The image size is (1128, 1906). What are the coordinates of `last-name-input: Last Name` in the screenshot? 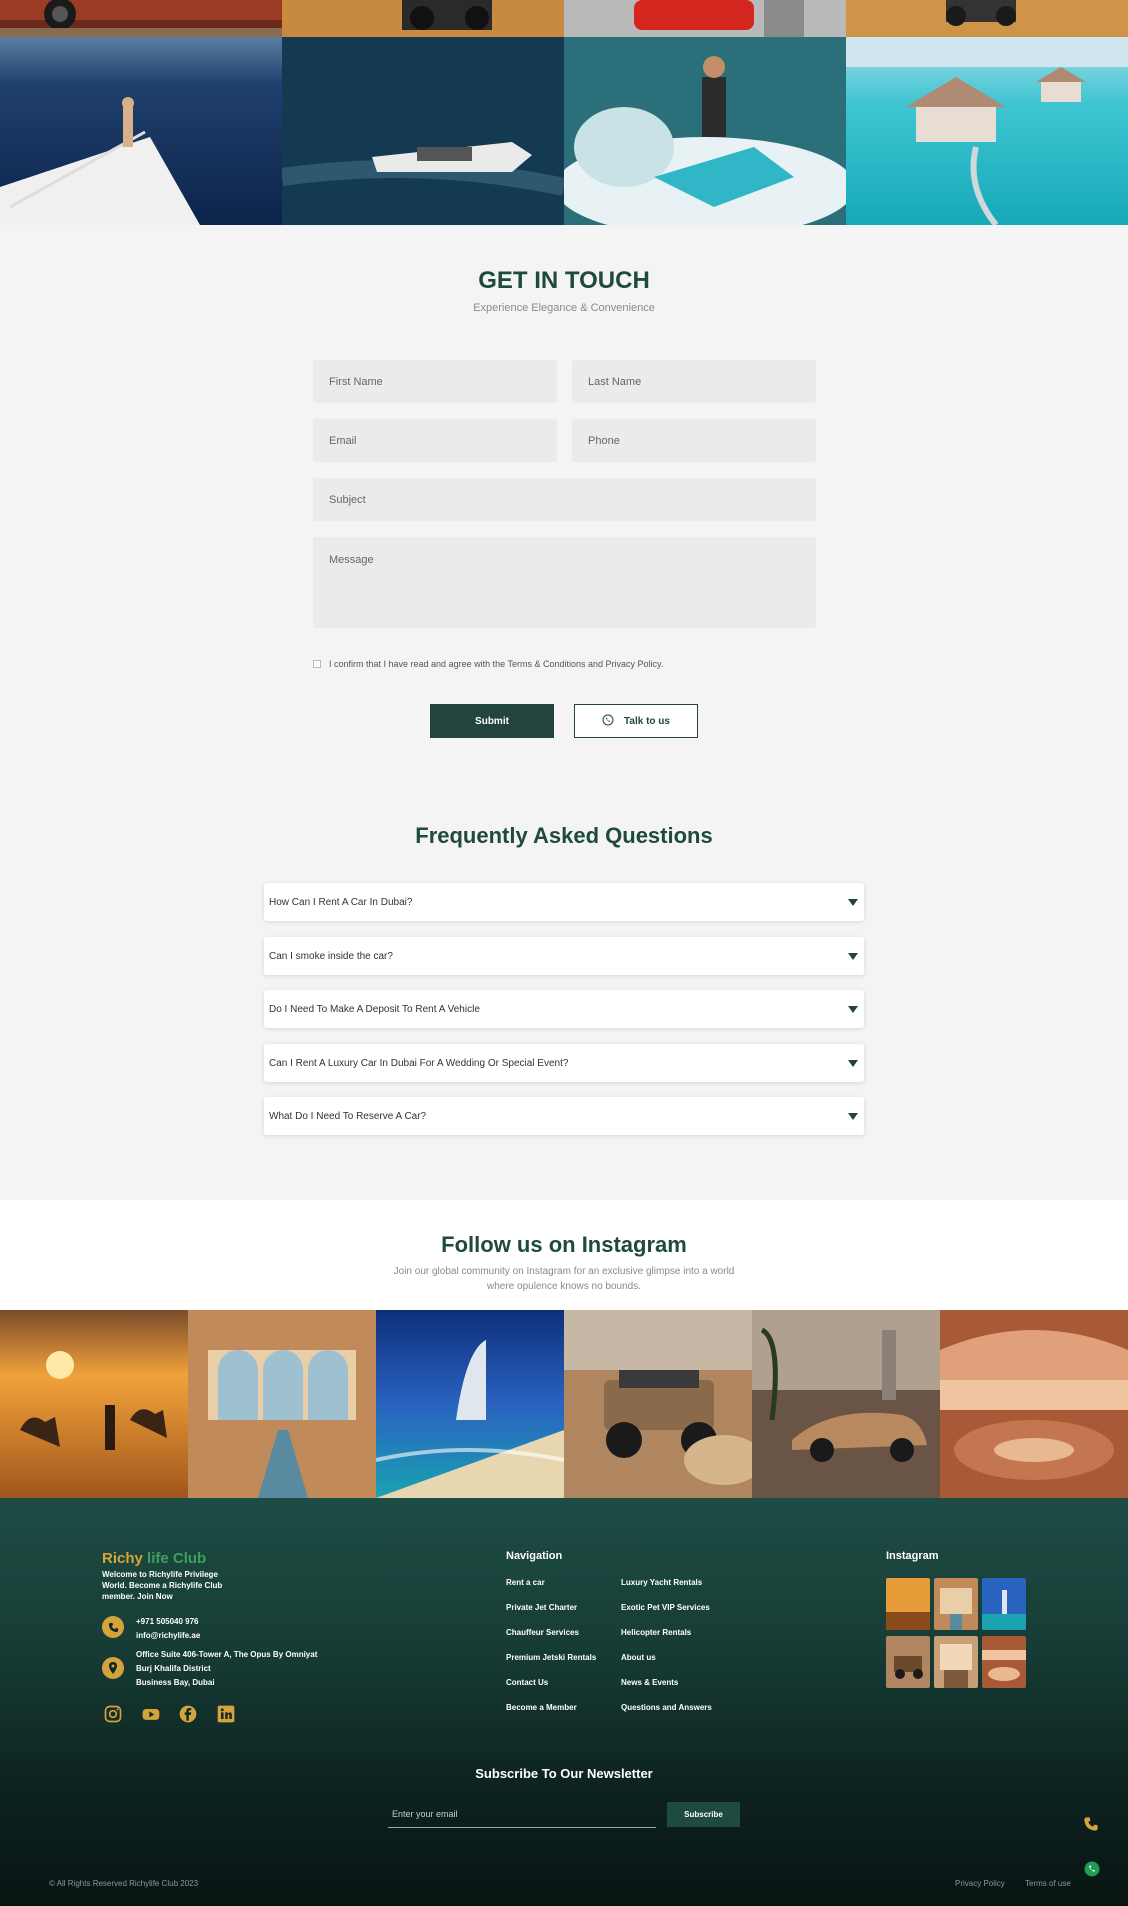 It's located at (694, 381).